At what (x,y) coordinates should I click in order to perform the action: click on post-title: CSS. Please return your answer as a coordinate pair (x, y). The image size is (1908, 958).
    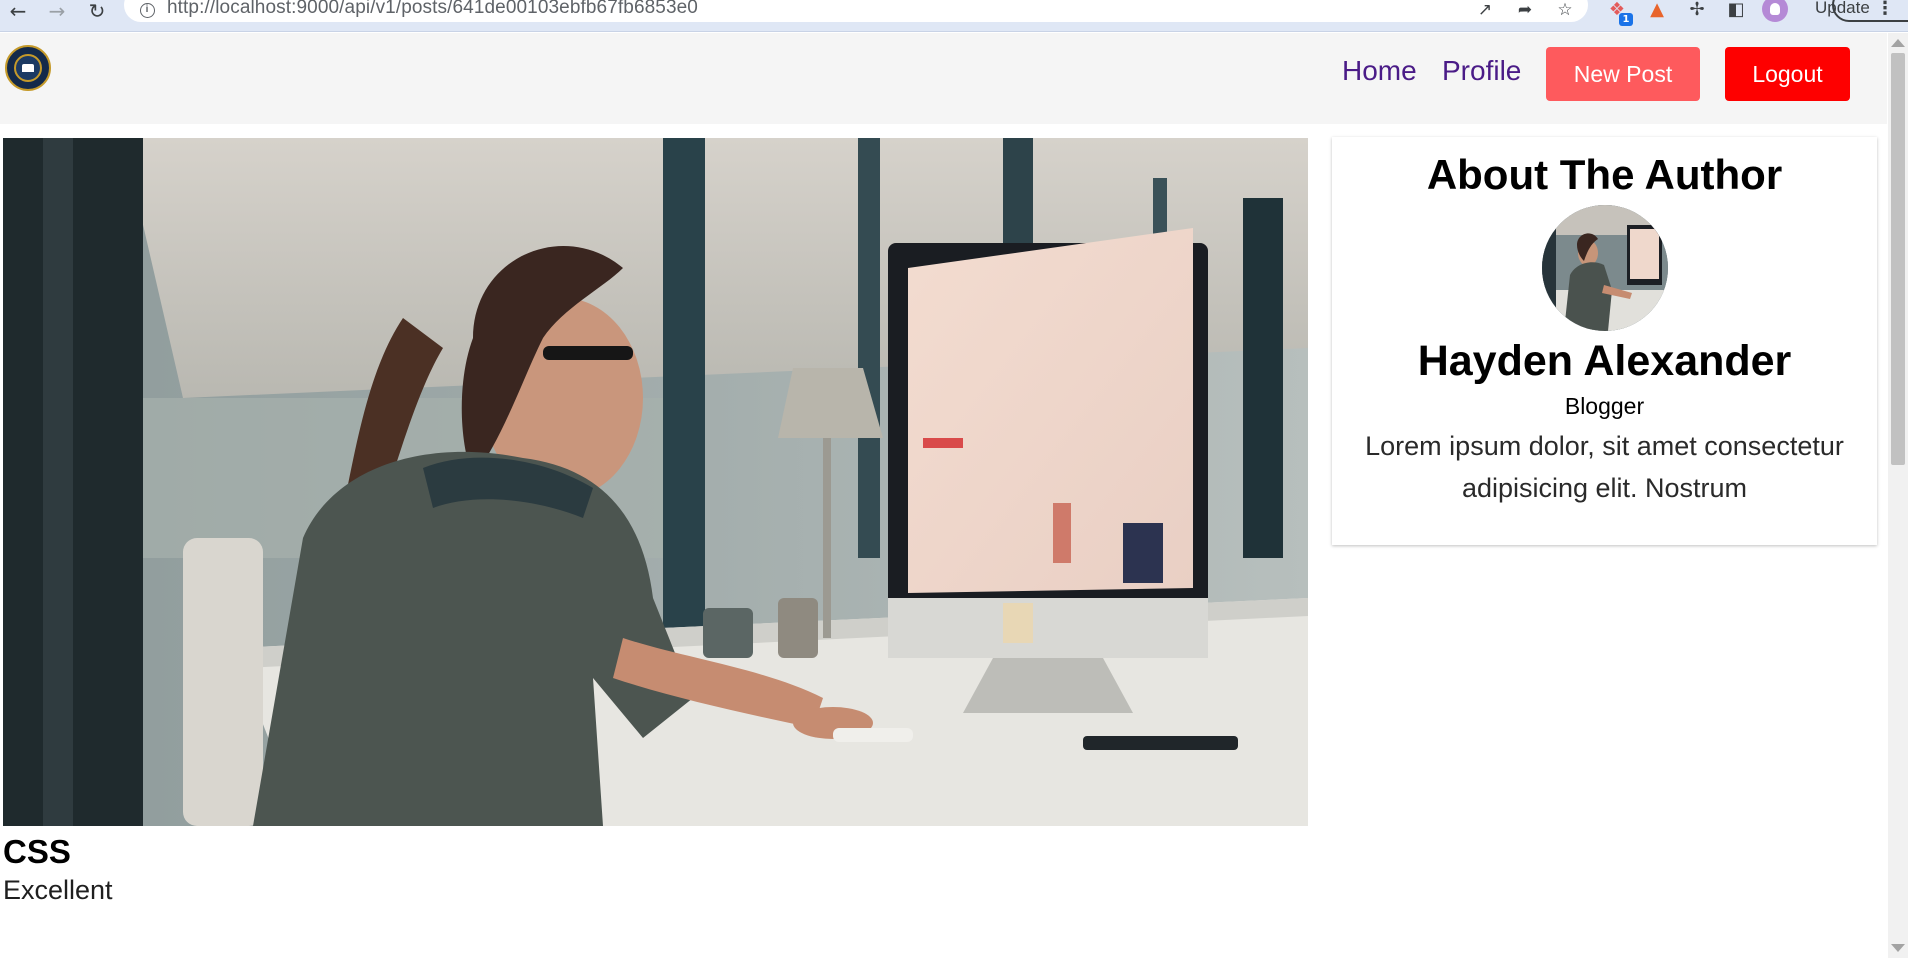
    Looking at the image, I should click on (37, 851).